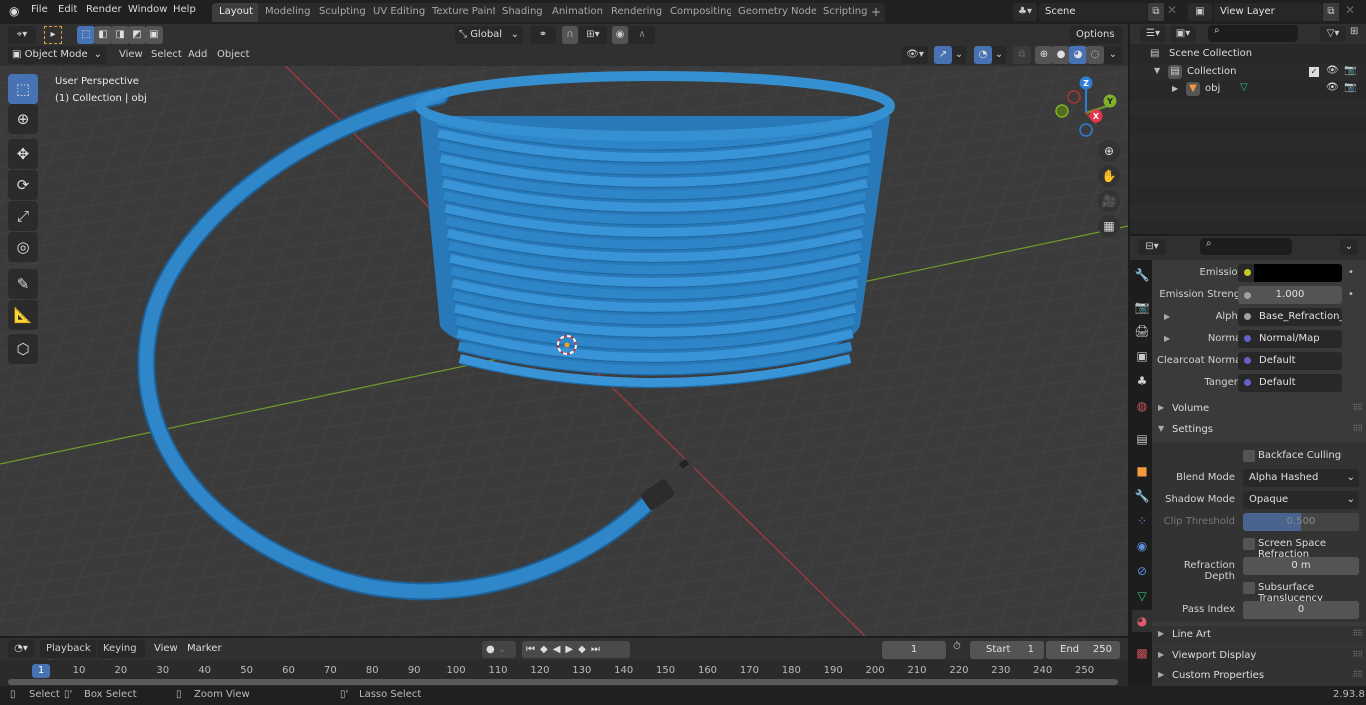  What do you see at coordinates (464, 12) in the screenshot?
I see `tab-texture-paint: Texture Paint` at bounding box center [464, 12].